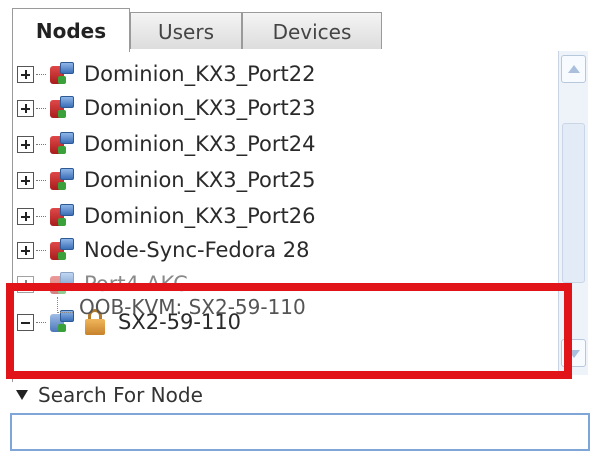 This screenshot has height=461, width=597. I want to click on tab-nodes: Nodes, so click(71, 30).